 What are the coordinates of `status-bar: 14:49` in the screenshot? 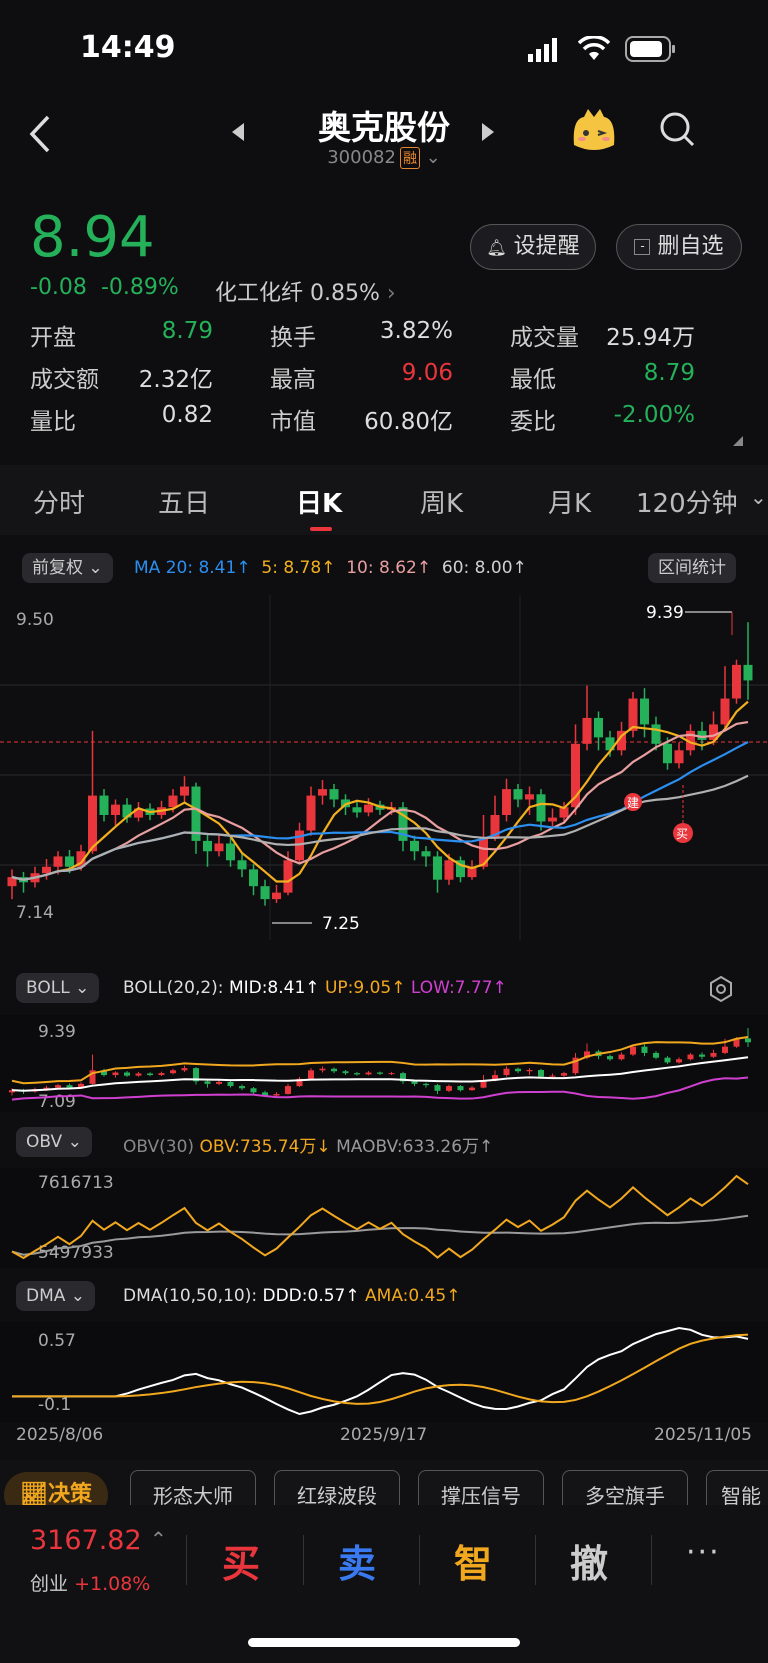 It's located at (384, 47).